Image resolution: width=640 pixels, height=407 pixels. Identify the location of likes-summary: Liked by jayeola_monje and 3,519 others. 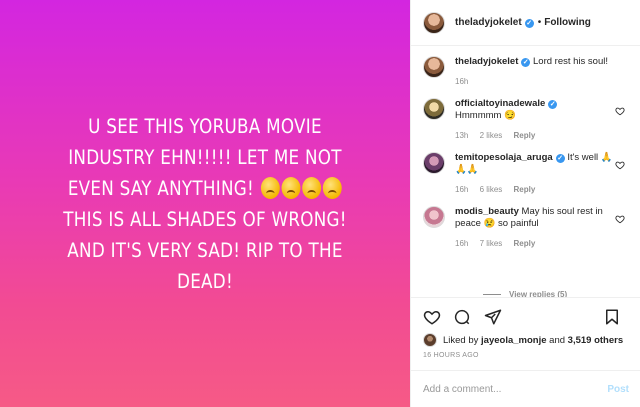
(523, 340).